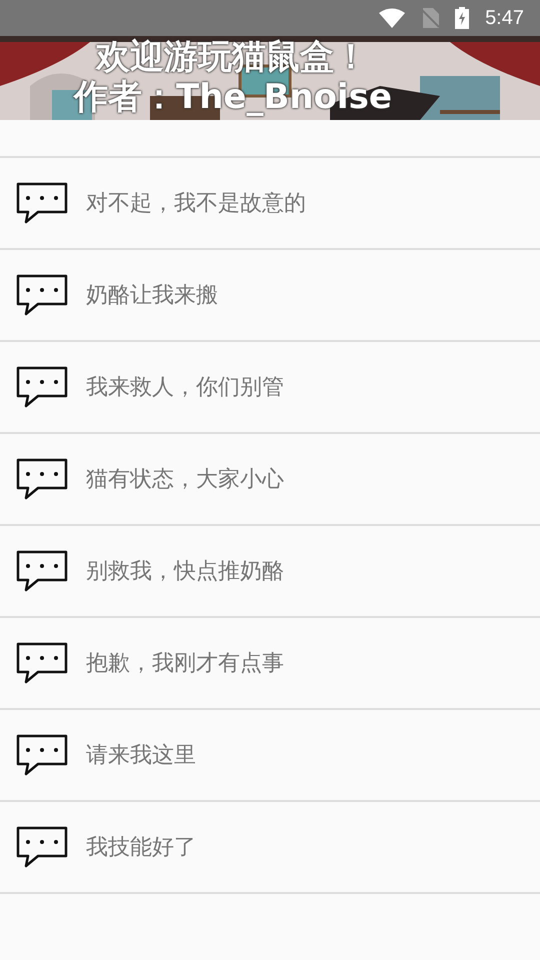  What do you see at coordinates (270, 848) in the screenshot?
I see `phrase-item: 我技能好了` at bounding box center [270, 848].